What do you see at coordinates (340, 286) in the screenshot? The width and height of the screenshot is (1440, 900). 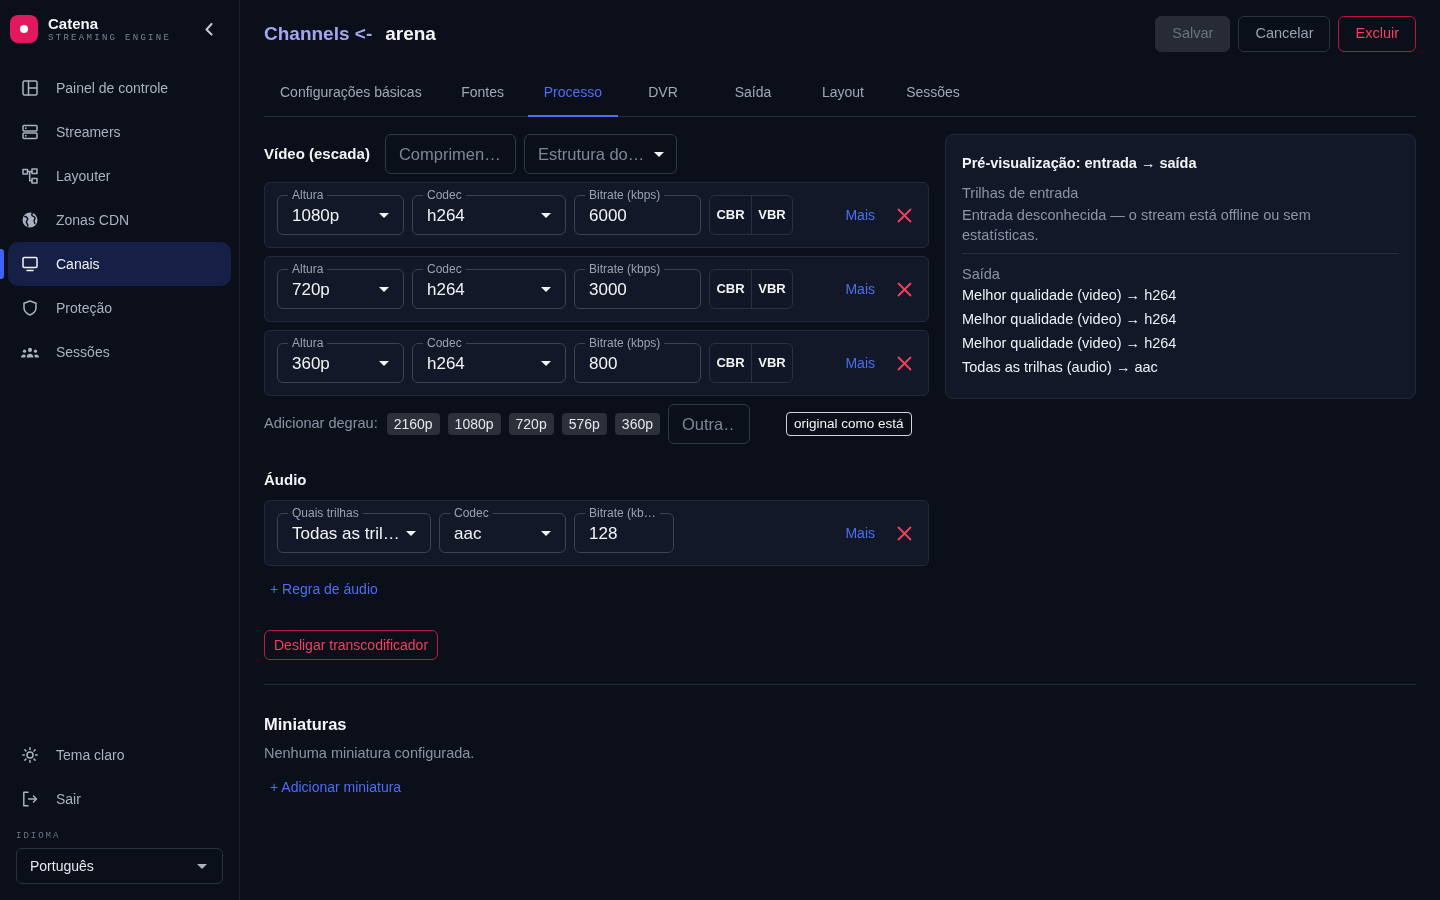 I see `select-field: Altura 720p` at bounding box center [340, 286].